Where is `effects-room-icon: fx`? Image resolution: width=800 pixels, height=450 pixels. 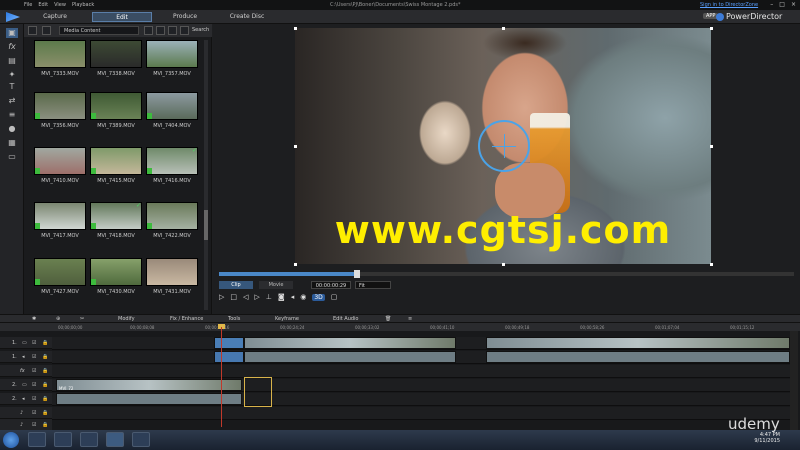
effects-room-icon: fx is located at coordinates (12, 47).